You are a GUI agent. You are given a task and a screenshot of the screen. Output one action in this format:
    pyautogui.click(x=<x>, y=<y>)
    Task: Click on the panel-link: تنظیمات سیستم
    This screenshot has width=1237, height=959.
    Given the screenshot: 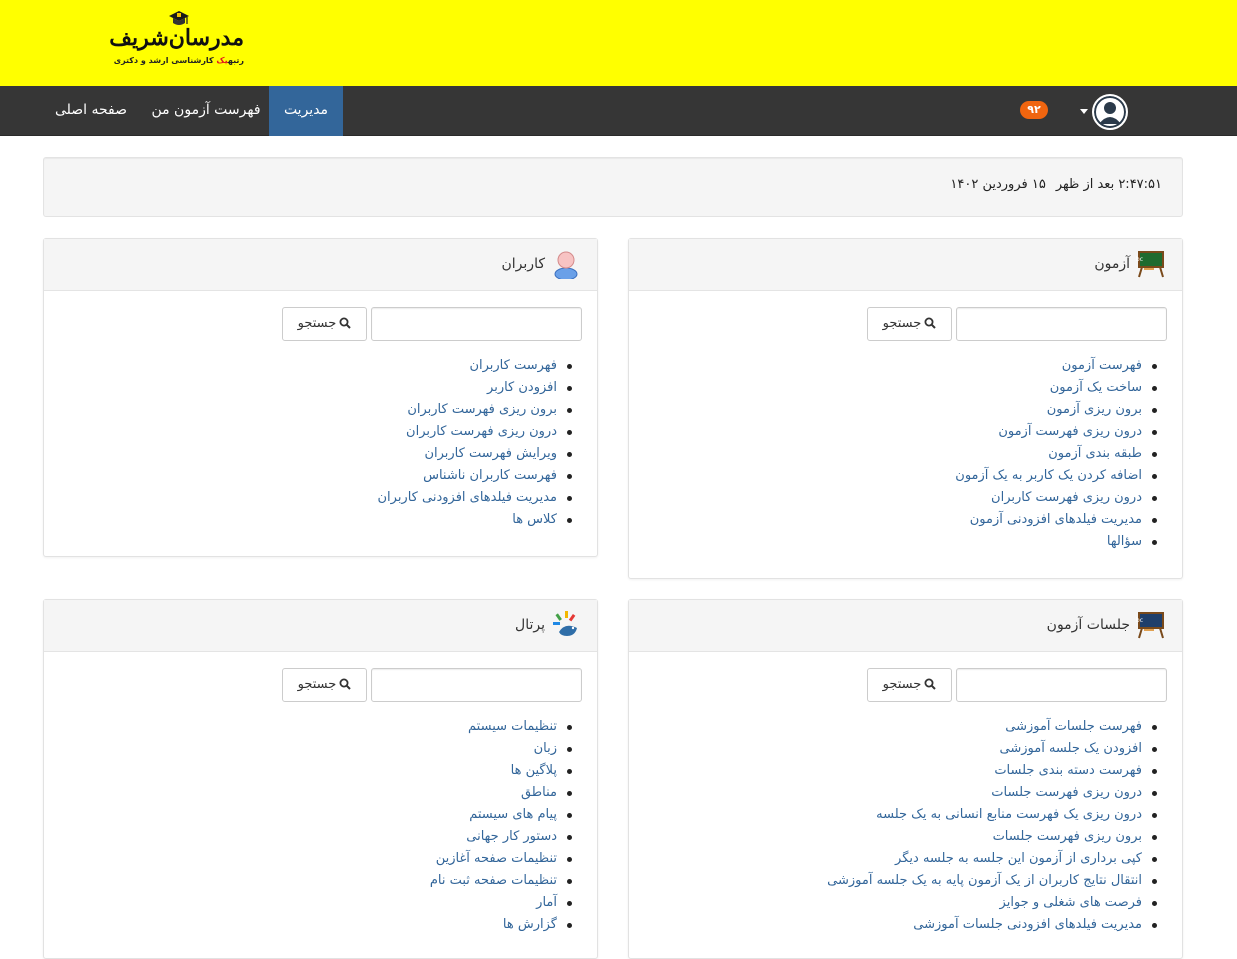 What is the action you would take?
    pyautogui.click(x=512, y=726)
    